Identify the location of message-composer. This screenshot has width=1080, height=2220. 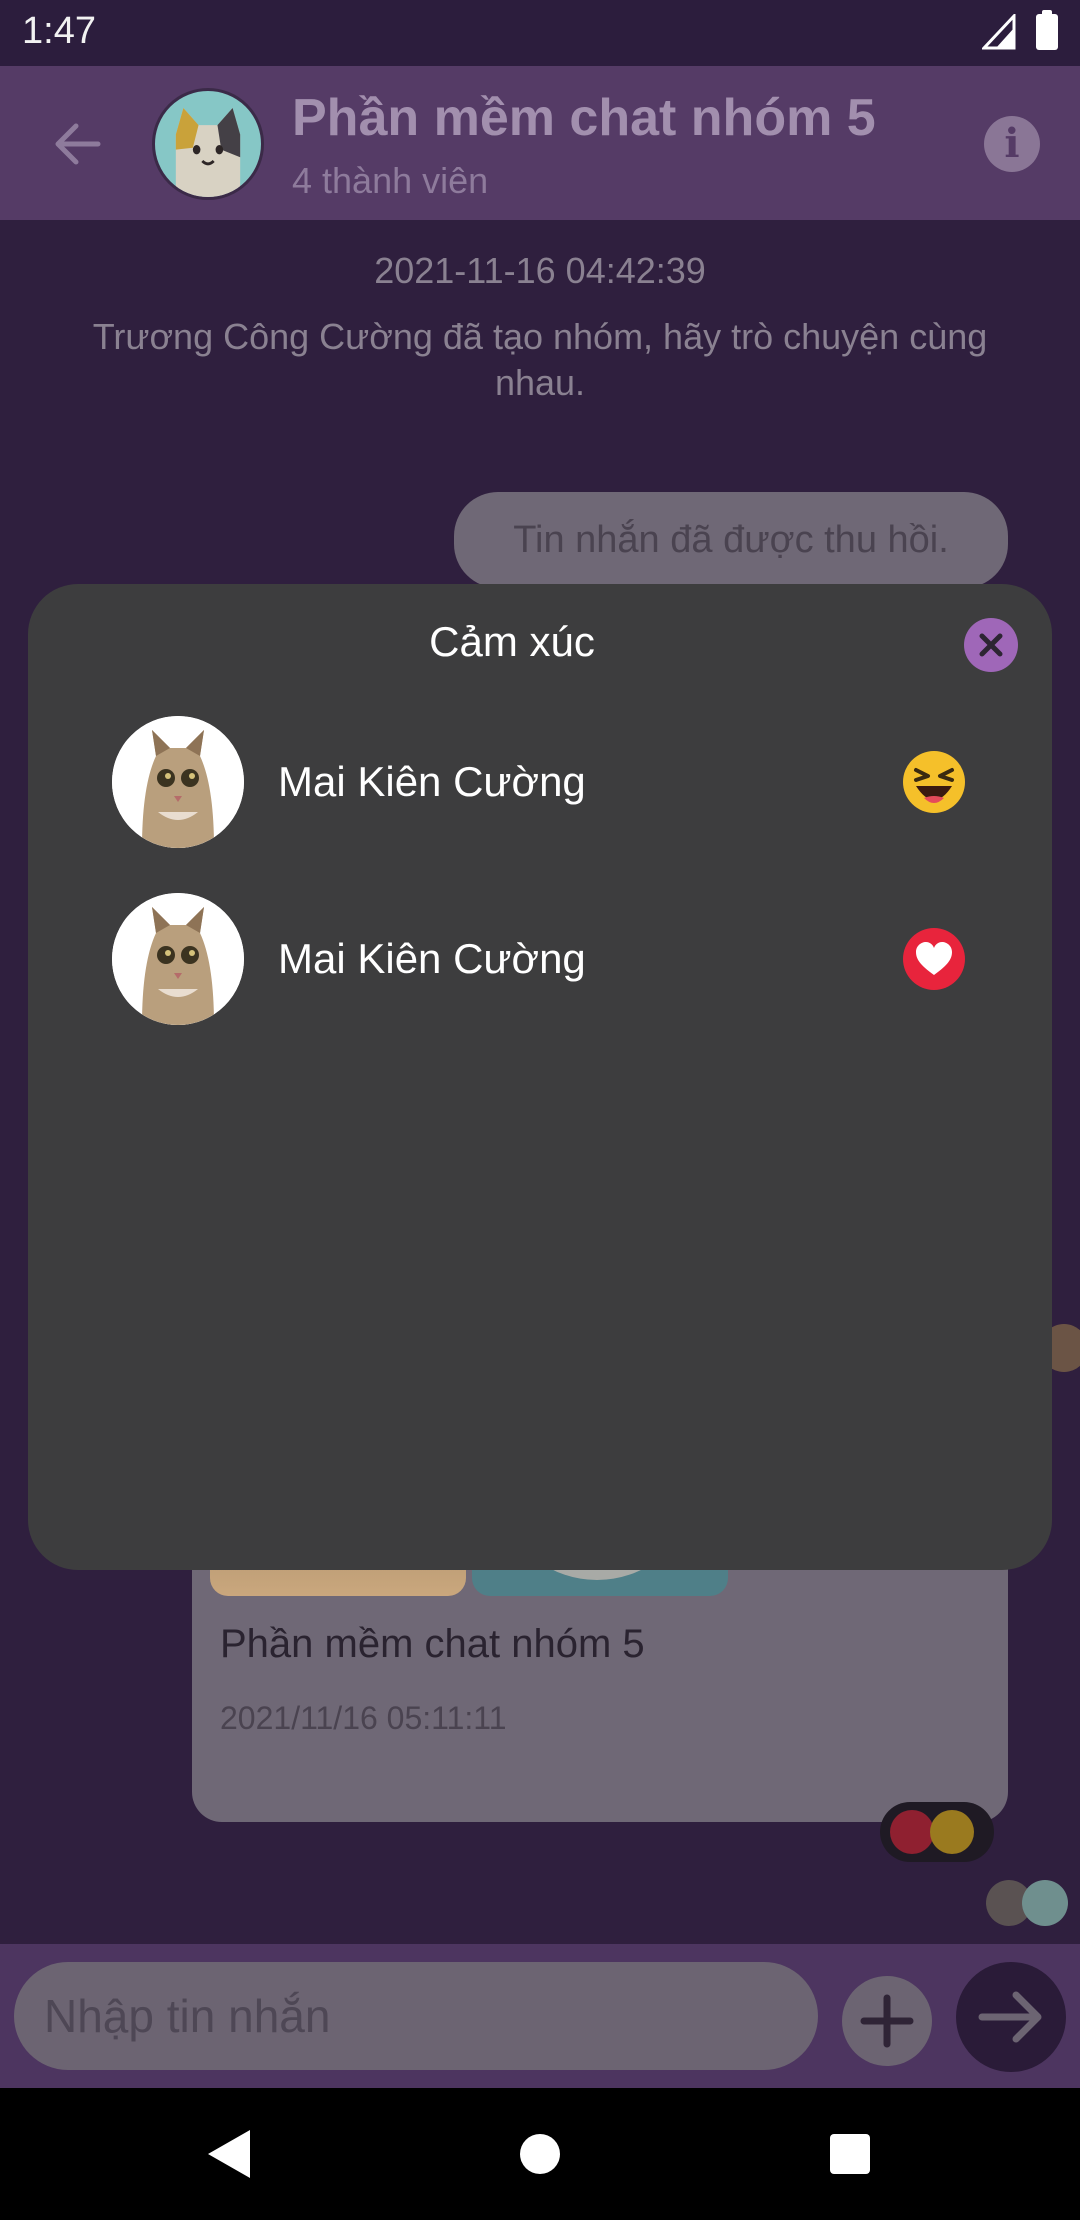
(540, 2016).